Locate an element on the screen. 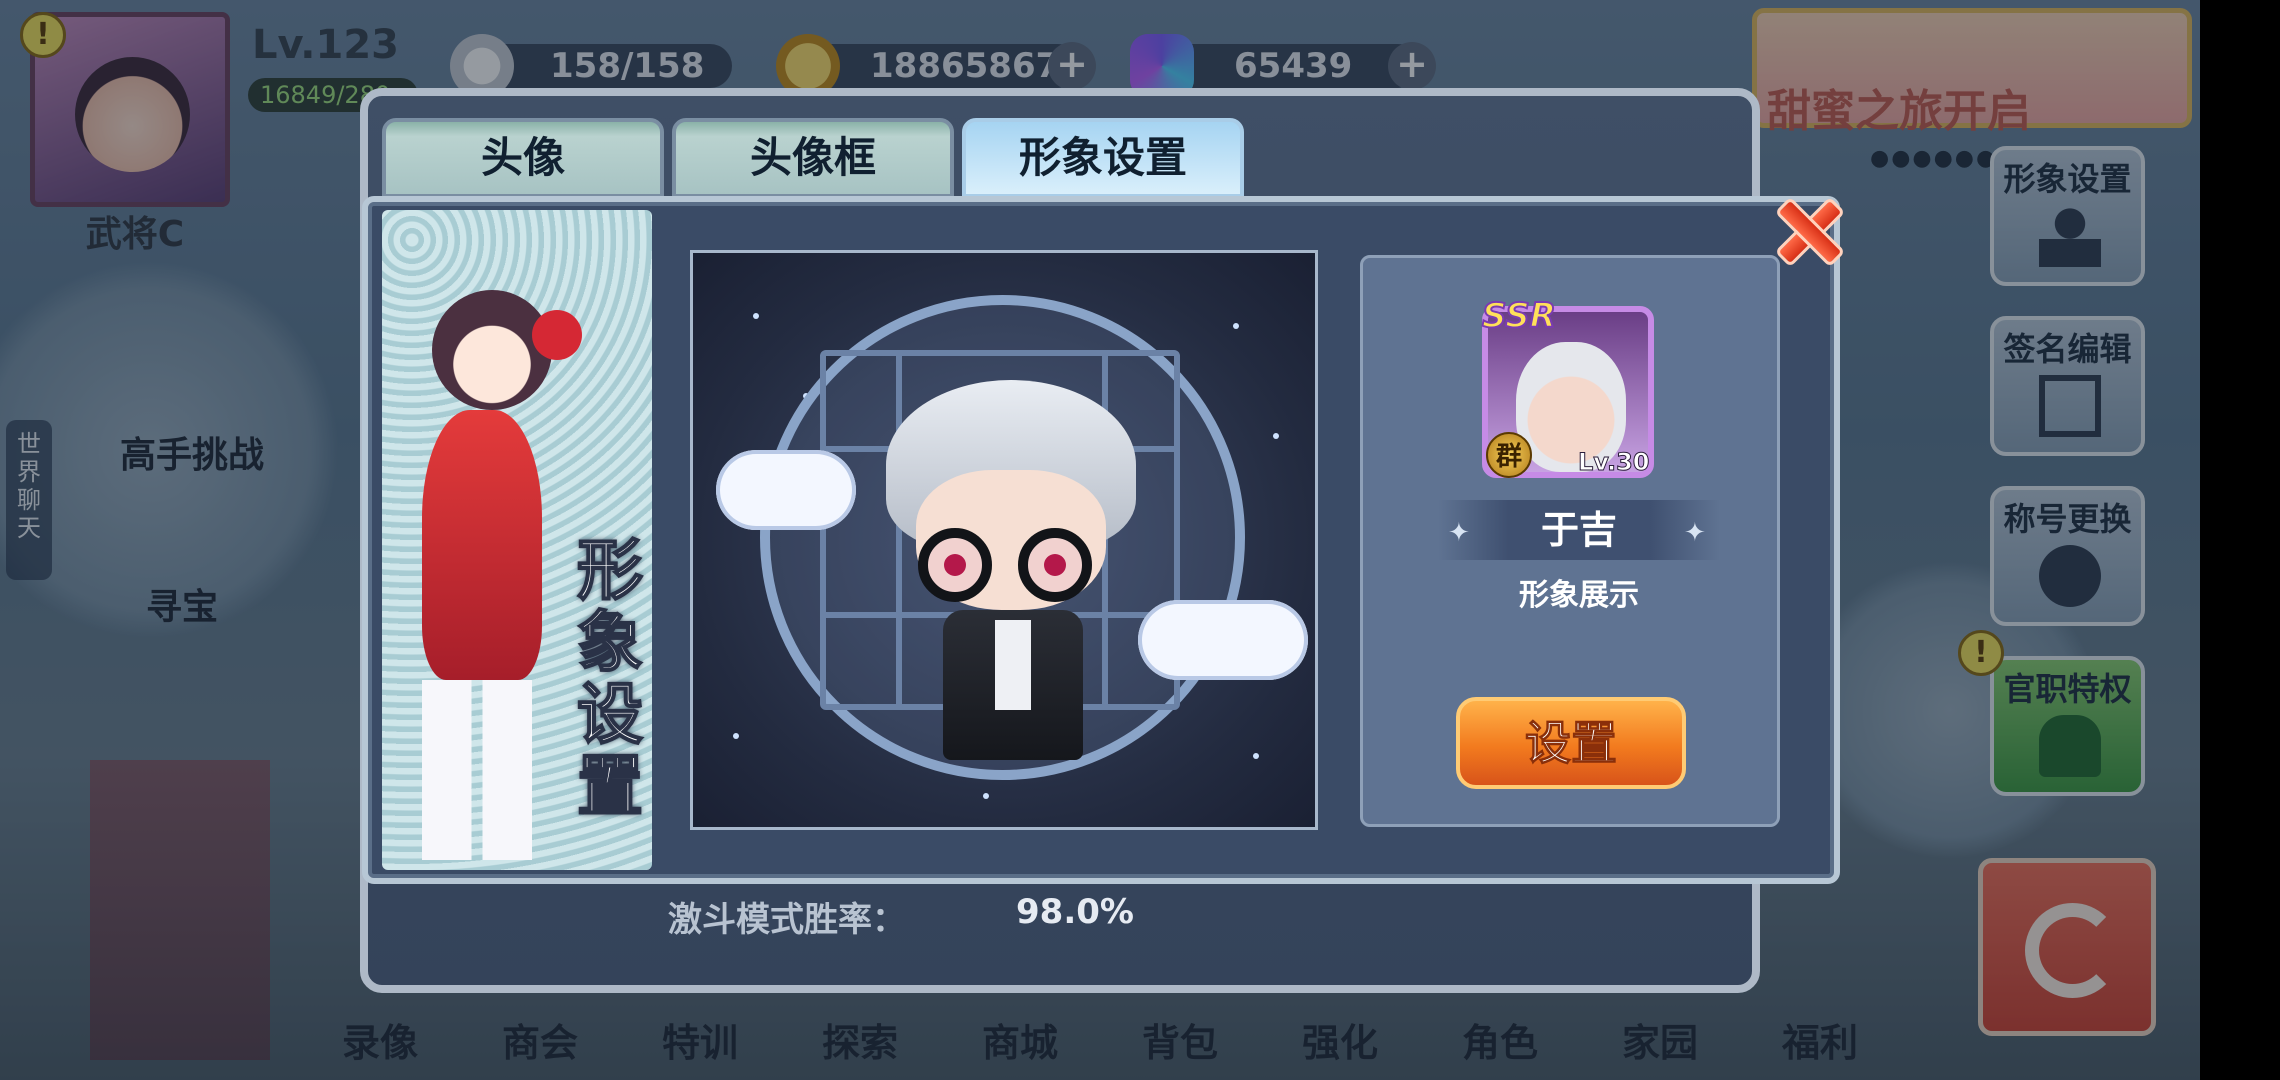 The height and width of the screenshot is (1080, 2280). character-shirt is located at coordinates (1013, 665).